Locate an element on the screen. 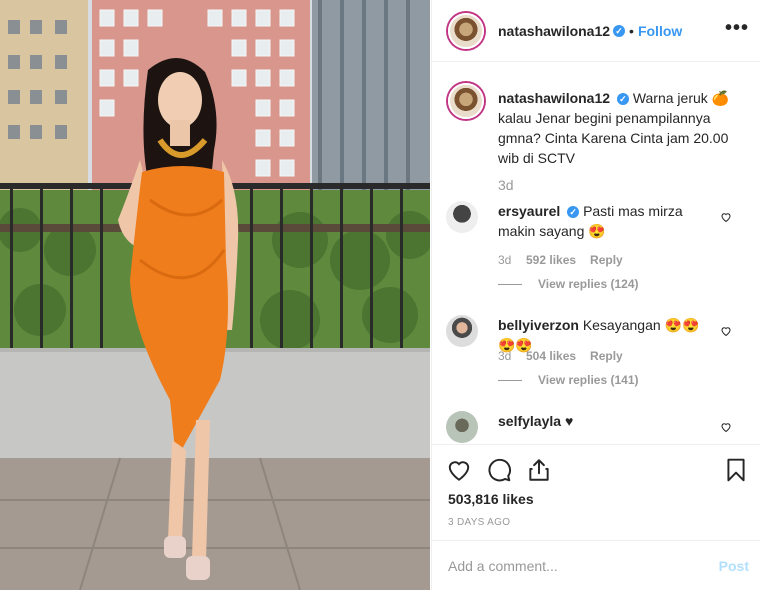 The height and width of the screenshot is (590, 760). post-comment-button: Post is located at coordinates (734, 566).